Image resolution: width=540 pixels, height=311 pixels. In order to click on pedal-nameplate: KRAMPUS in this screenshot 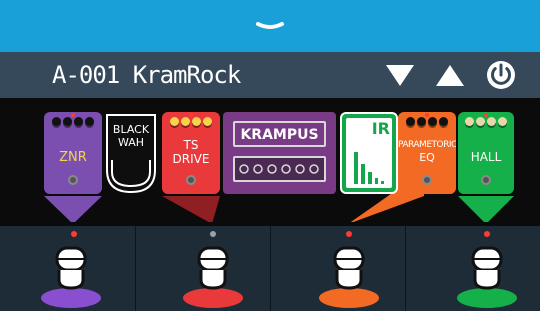, I will do `click(279, 134)`.